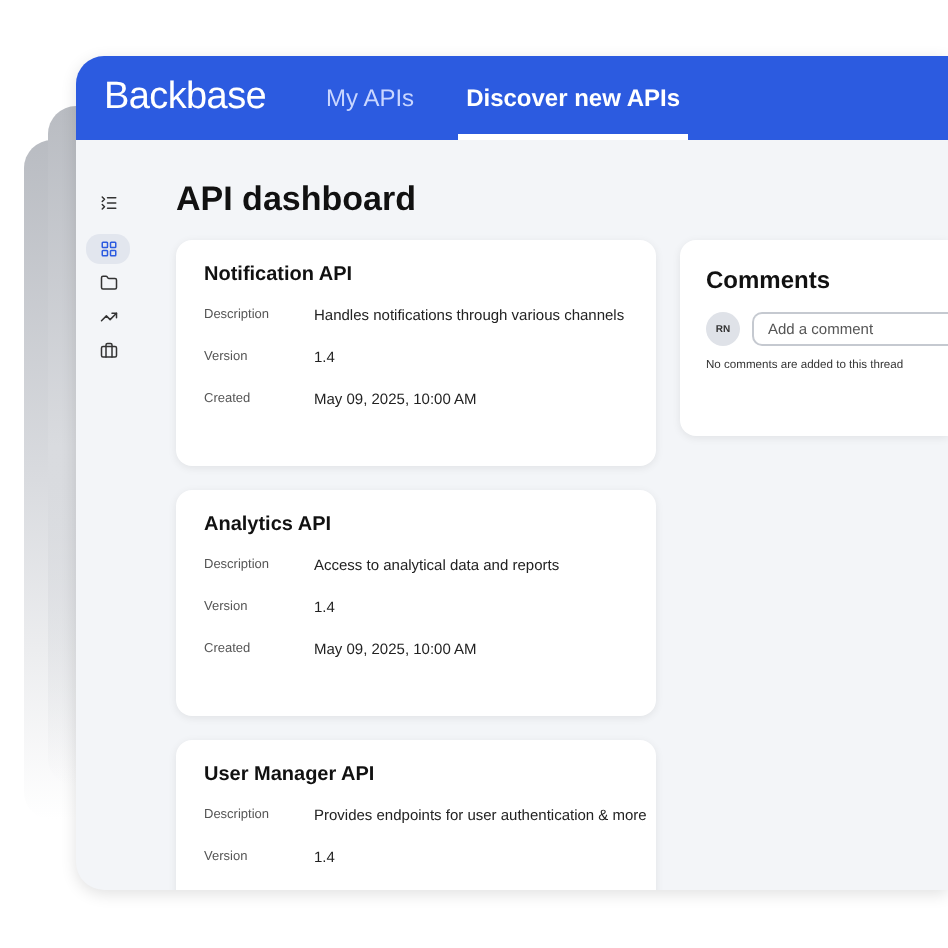 Image resolution: width=948 pixels, height=948 pixels. I want to click on nav-tab: Discover new APIs, so click(573, 98).